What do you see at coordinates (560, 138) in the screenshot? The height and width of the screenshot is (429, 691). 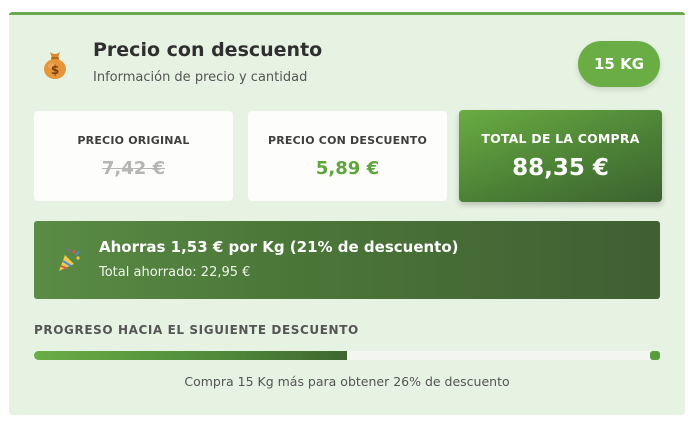 I see `total-price-label: TOTAL DE LA COMPRA` at bounding box center [560, 138].